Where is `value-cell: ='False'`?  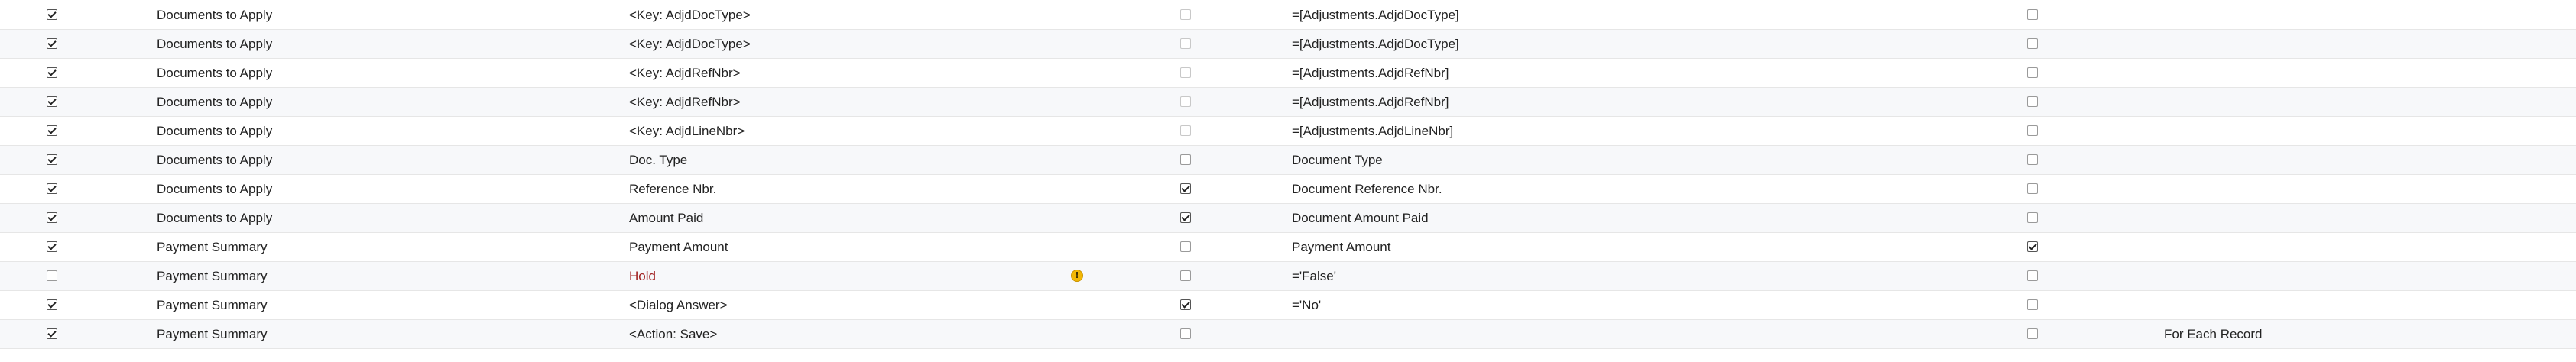 value-cell: ='False' is located at coordinates (1314, 277).